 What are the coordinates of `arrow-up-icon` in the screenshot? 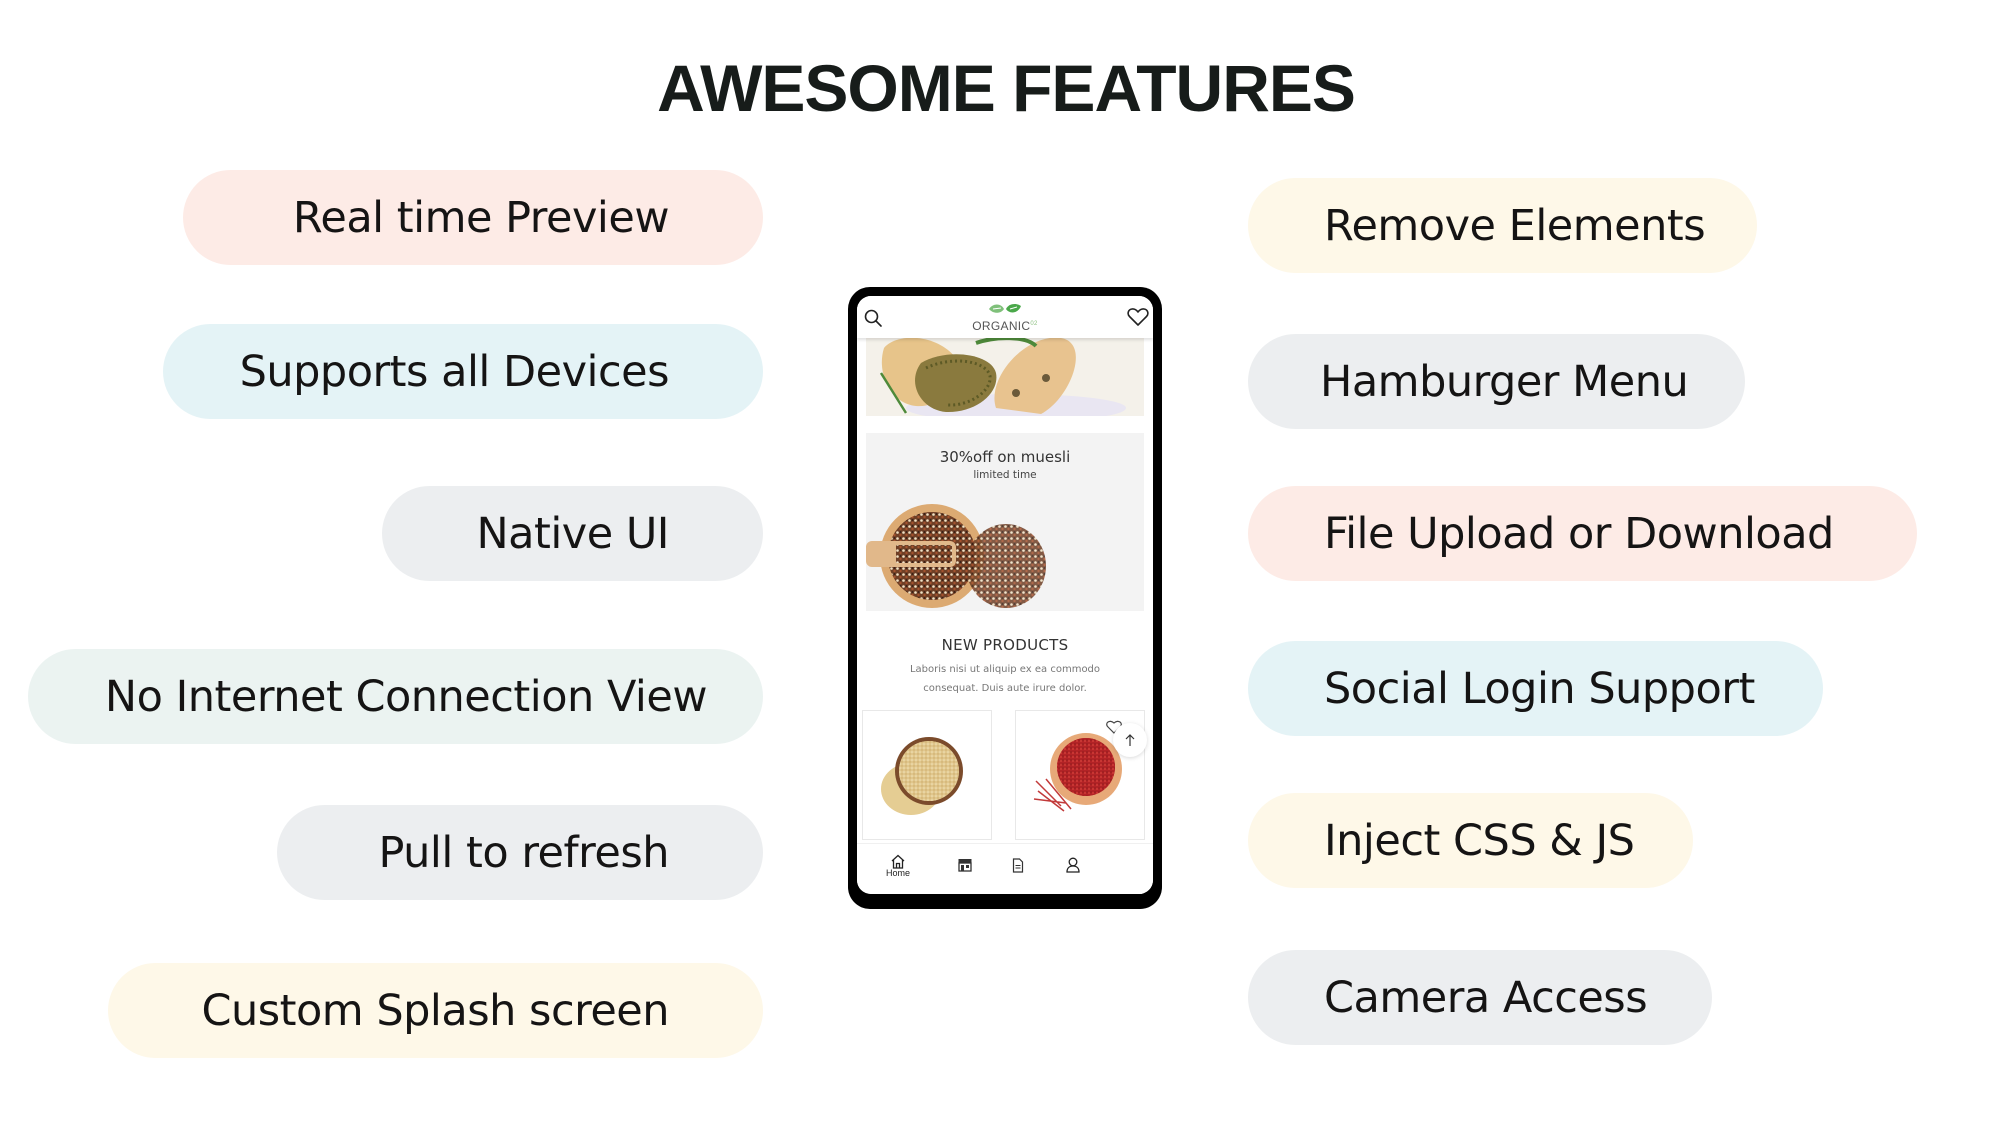 It's located at (1130, 740).